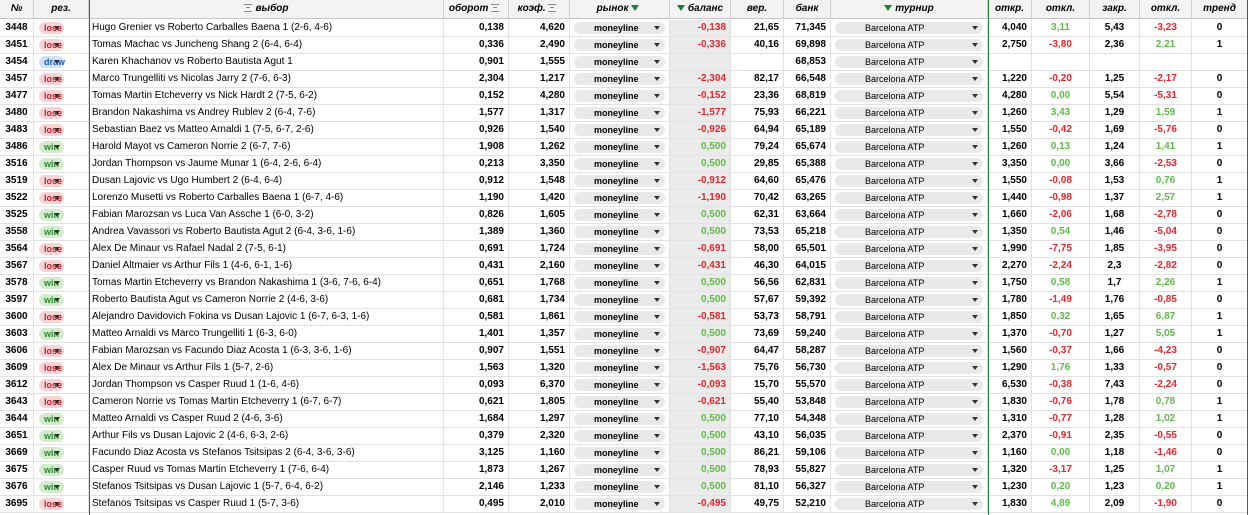 The width and height of the screenshot is (1248, 515). What do you see at coordinates (807, 266) in the screenshot?
I see `cell-bank: 64,015` at bounding box center [807, 266].